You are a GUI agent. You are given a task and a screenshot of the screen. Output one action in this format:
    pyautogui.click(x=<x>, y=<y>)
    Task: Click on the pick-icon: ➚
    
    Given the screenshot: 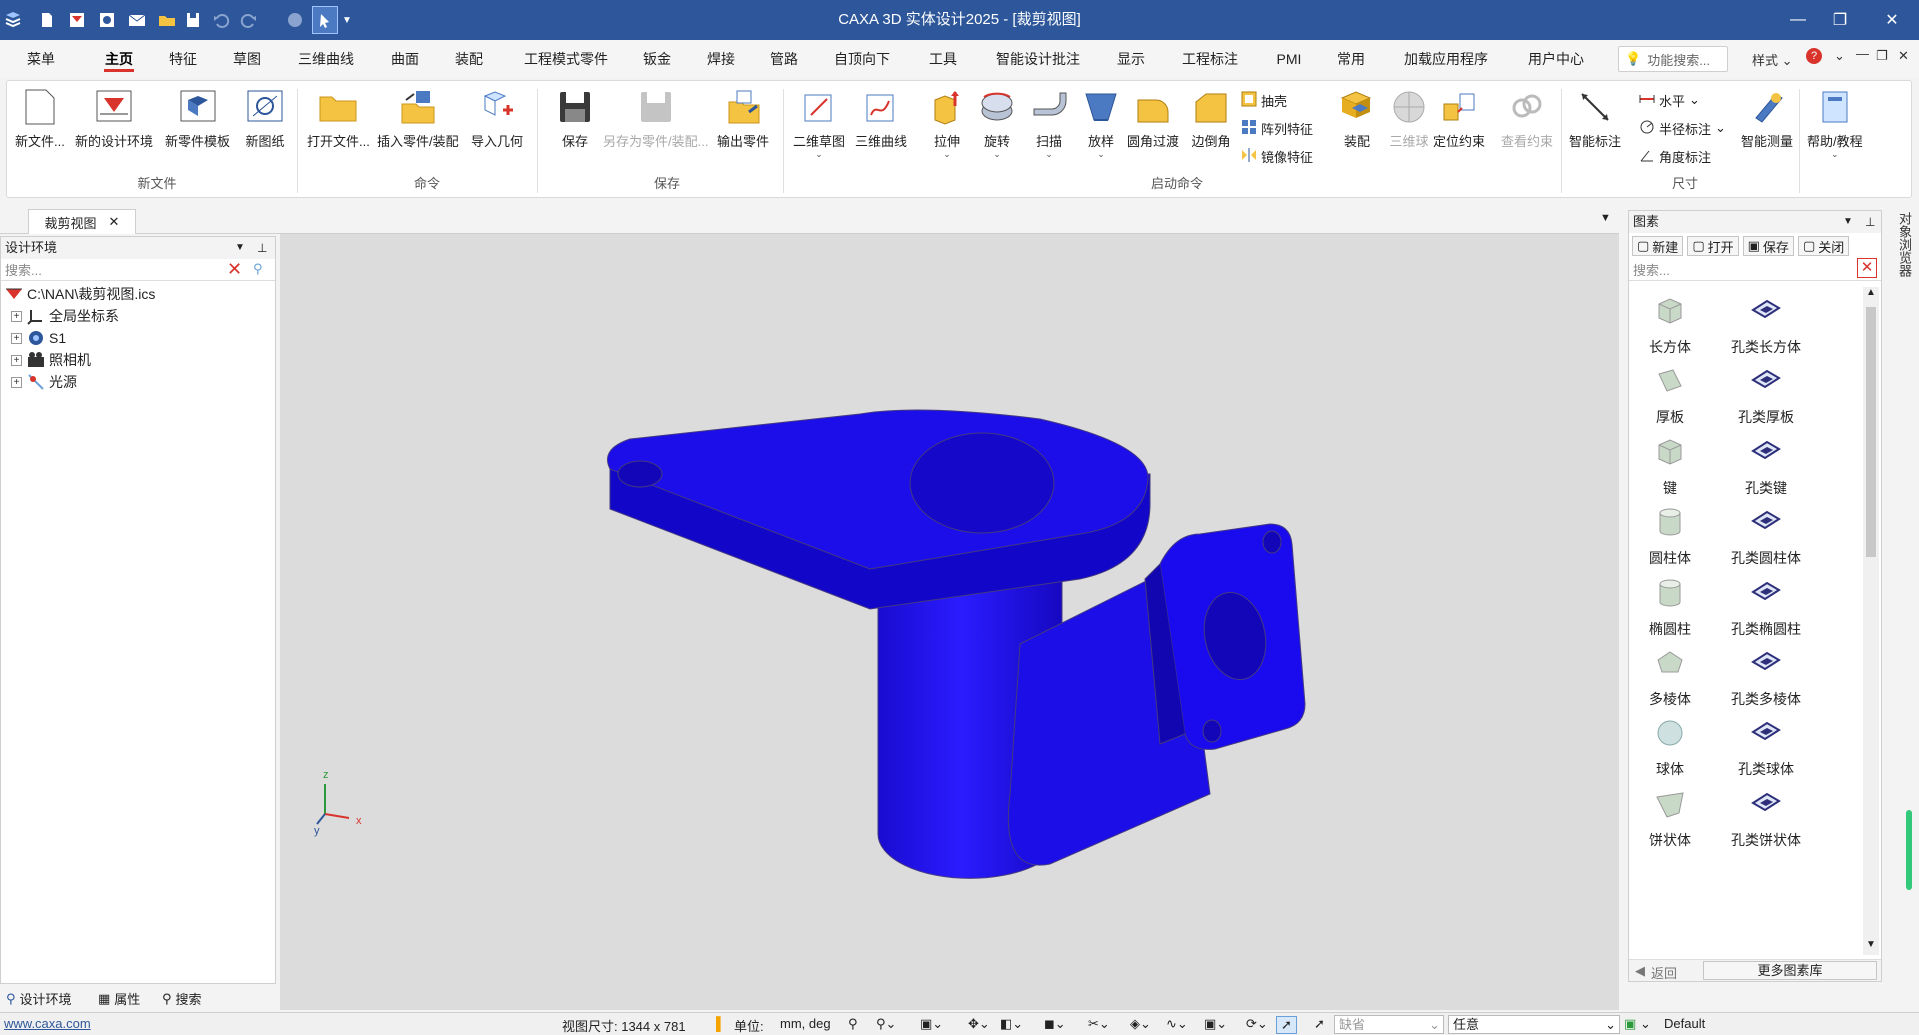 What is the action you would take?
    pyautogui.click(x=1319, y=1024)
    